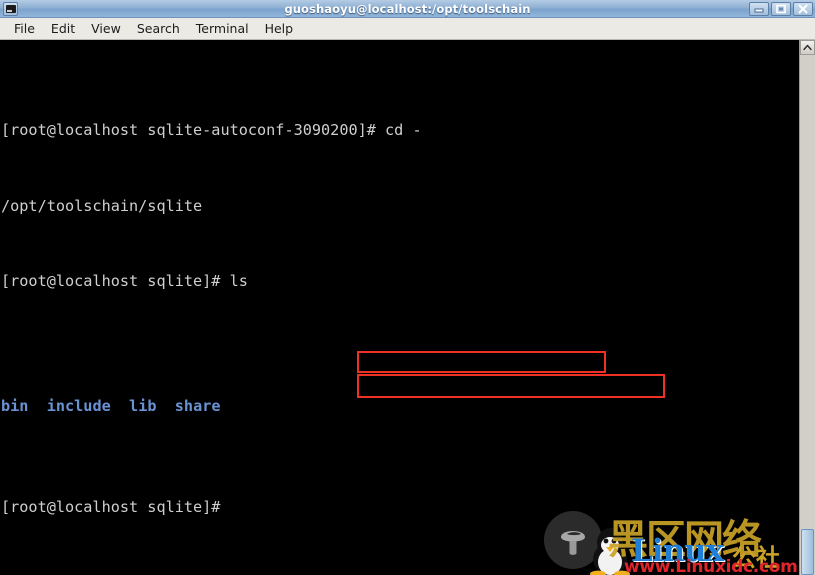 Image resolution: width=815 pixels, height=575 pixels. I want to click on menu-help: Help, so click(279, 28).